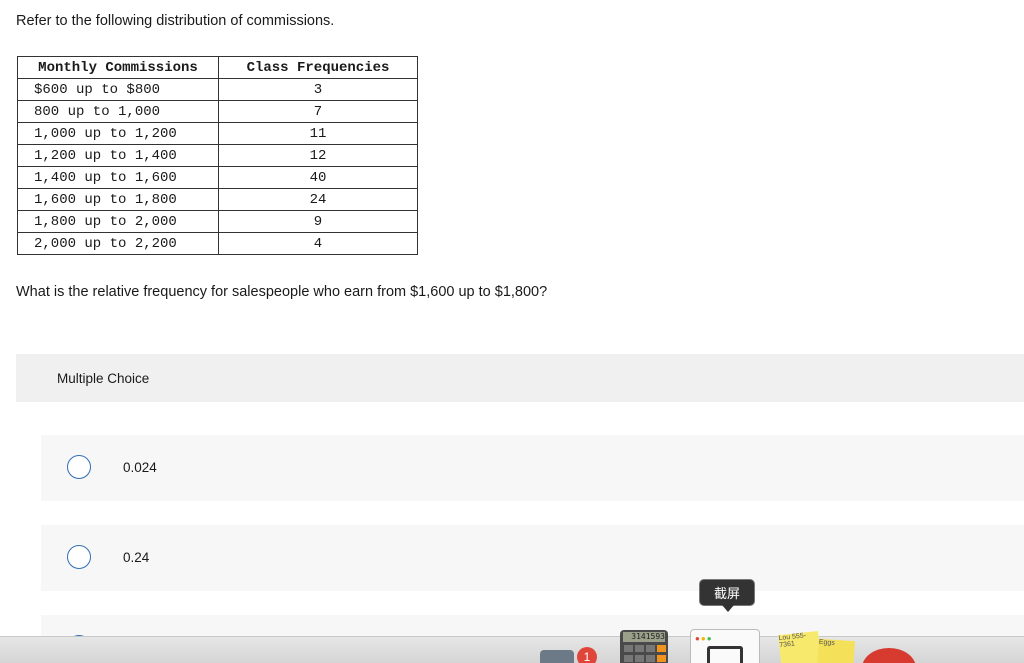 The image size is (1024, 663). Describe the element at coordinates (118, 89) in the screenshot. I see `table-cell-commission: $600 up to $800` at that location.